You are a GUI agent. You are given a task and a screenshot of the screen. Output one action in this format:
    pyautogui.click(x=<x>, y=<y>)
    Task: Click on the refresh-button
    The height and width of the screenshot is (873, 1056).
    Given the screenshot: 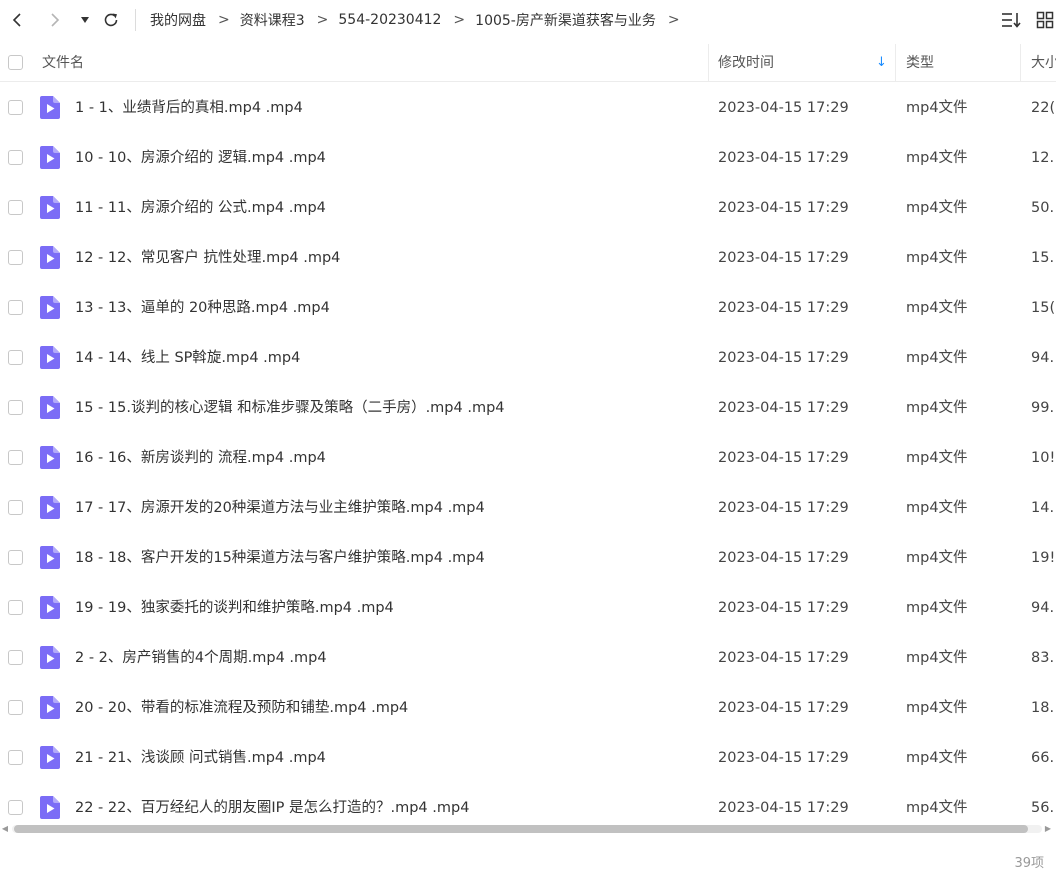 What is the action you would take?
    pyautogui.click(x=111, y=20)
    